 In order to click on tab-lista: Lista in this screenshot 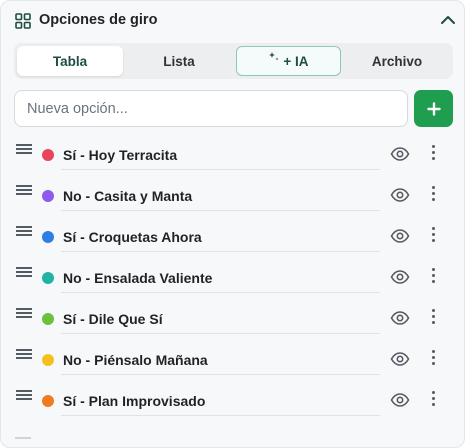, I will do `click(179, 61)`.